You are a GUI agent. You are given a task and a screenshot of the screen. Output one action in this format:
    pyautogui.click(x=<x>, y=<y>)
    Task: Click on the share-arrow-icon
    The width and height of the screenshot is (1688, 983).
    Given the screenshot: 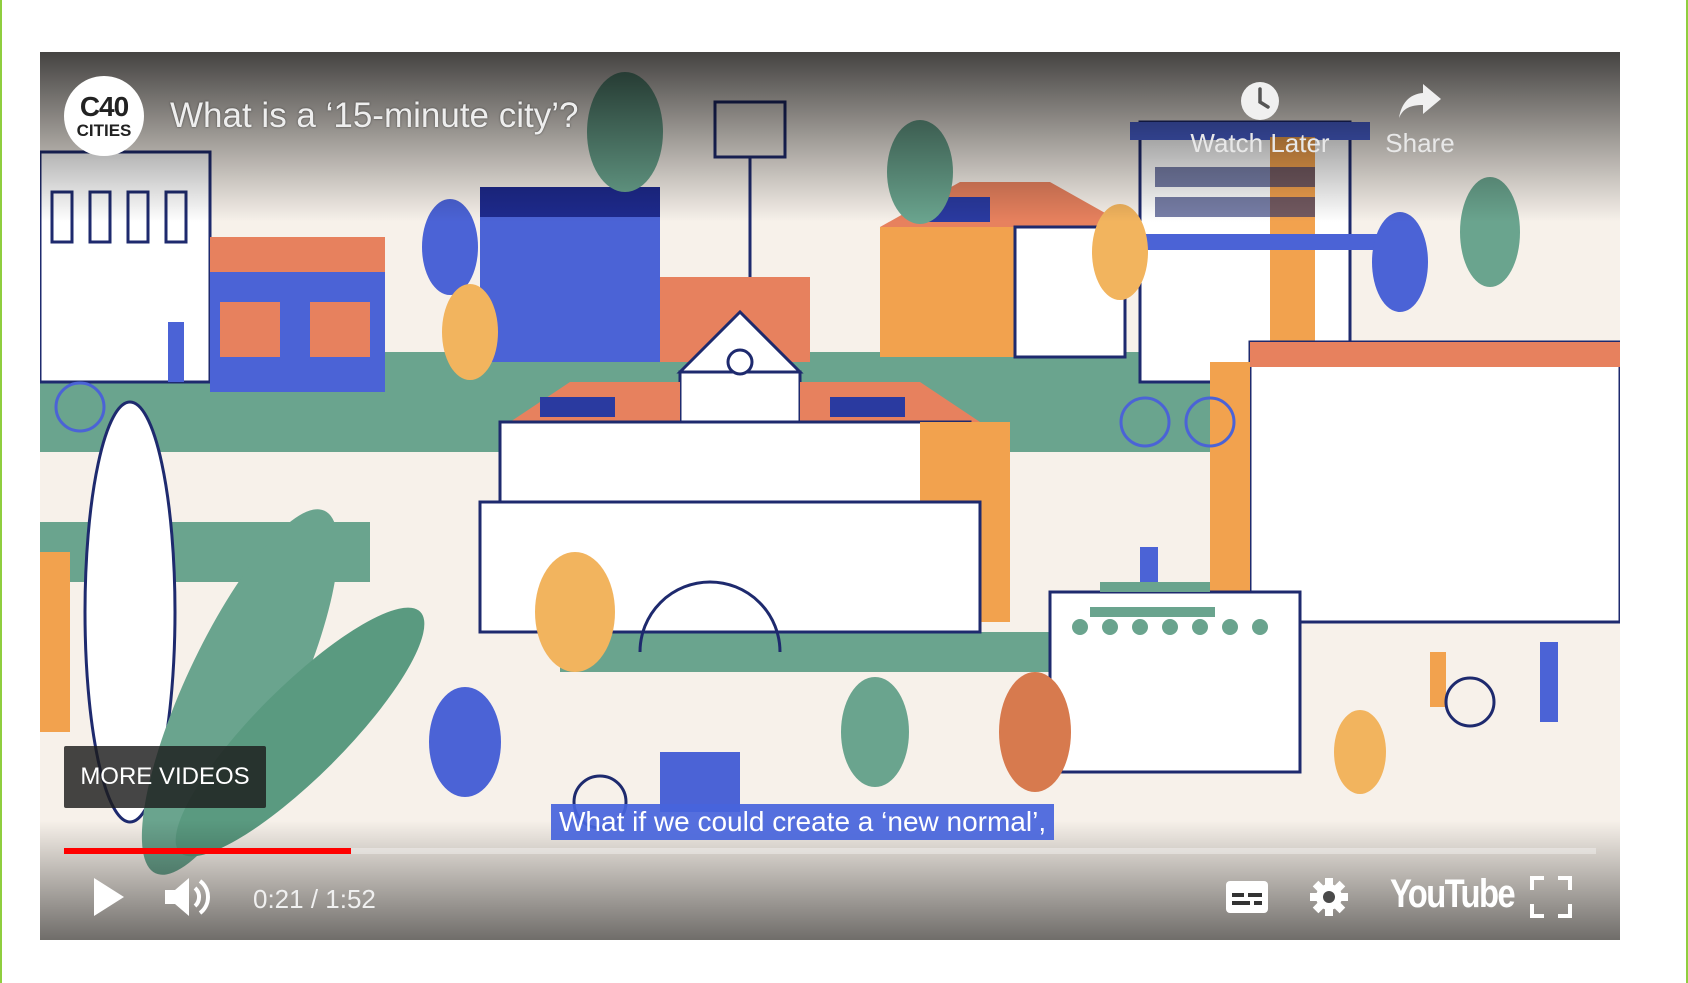 What is the action you would take?
    pyautogui.click(x=1420, y=101)
    